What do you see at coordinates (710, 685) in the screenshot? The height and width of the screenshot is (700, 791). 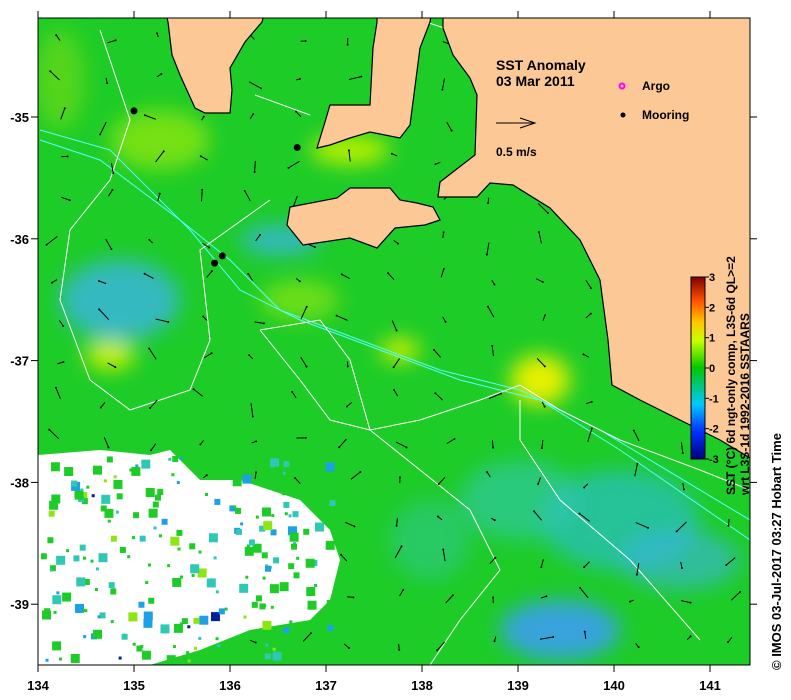 I see `x-tick-label: 141` at bounding box center [710, 685].